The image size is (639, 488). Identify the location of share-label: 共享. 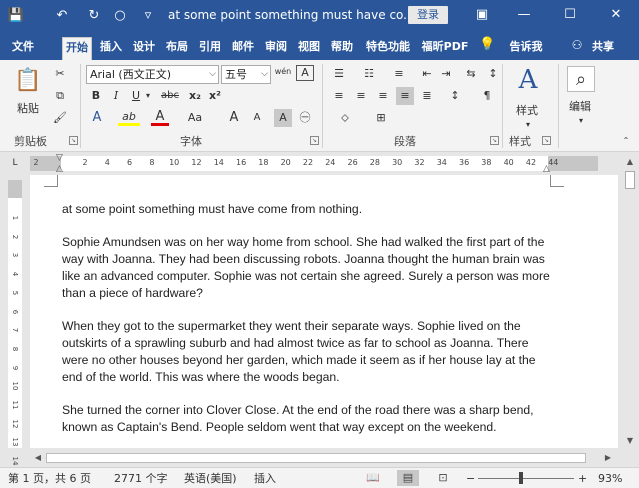
(603, 48).